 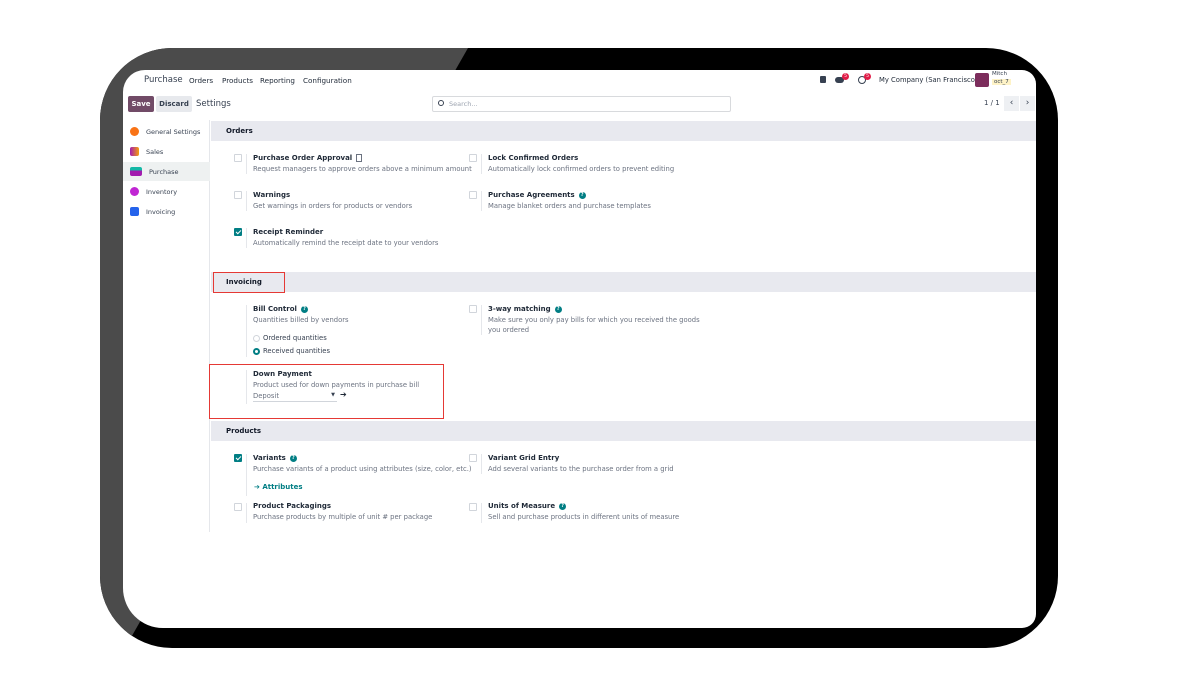 What do you see at coordinates (238, 195) in the screenshot?
I see `warnings-checkbox` at bounding box center [238, 195].